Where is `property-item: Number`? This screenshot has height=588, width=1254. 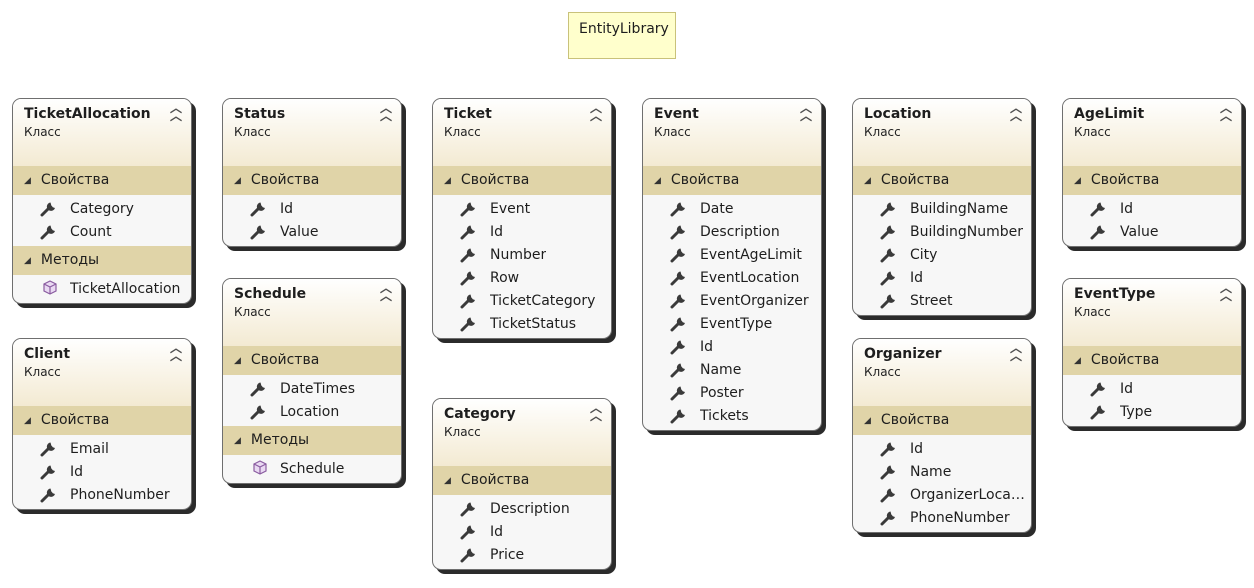
property-item: Number is located at coordinates (522, 255).